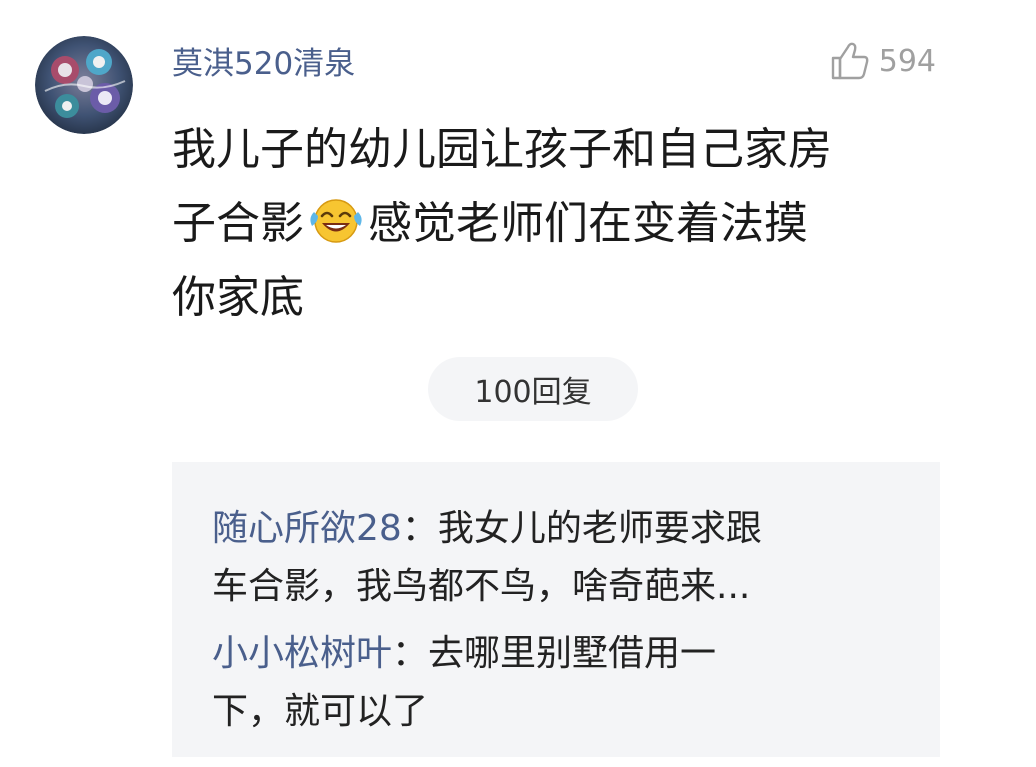 The width and height of the screenshot is (1036, 767). What do you see at coordinates (533, 389) in the screenshot?
I see `view-replies-button: 100回复` at bounding box center [533, 389].